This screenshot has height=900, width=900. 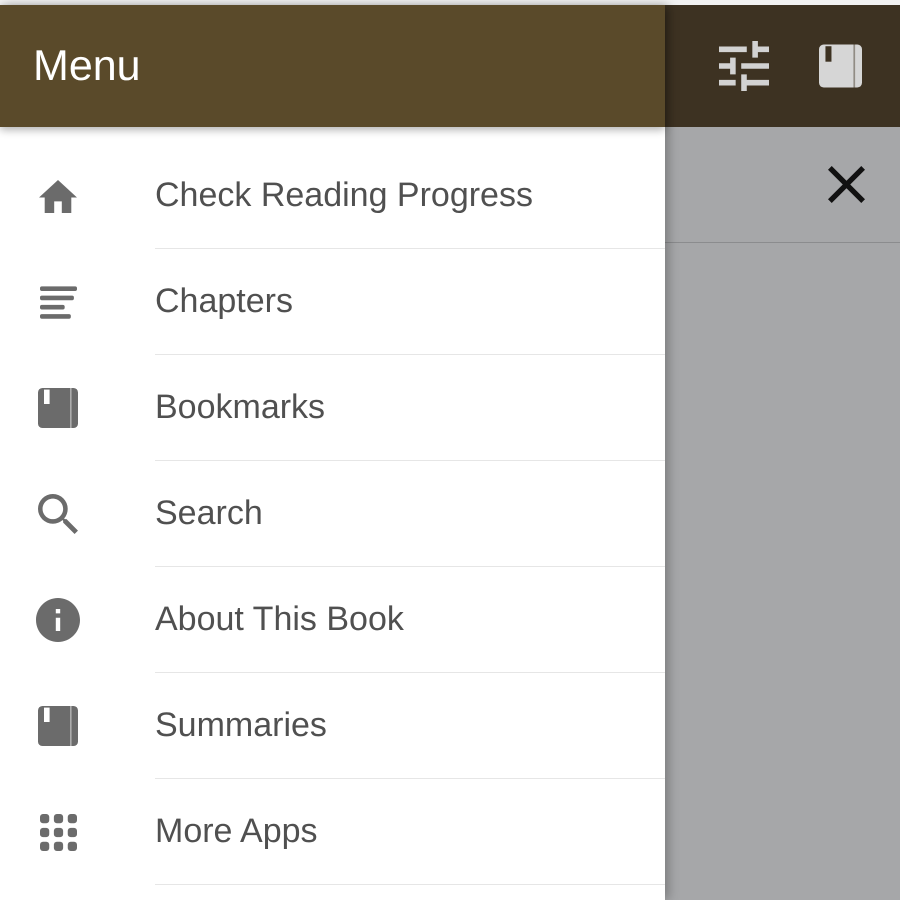 I want to click on menu-item: More Apps, so click(x=332, y=832).